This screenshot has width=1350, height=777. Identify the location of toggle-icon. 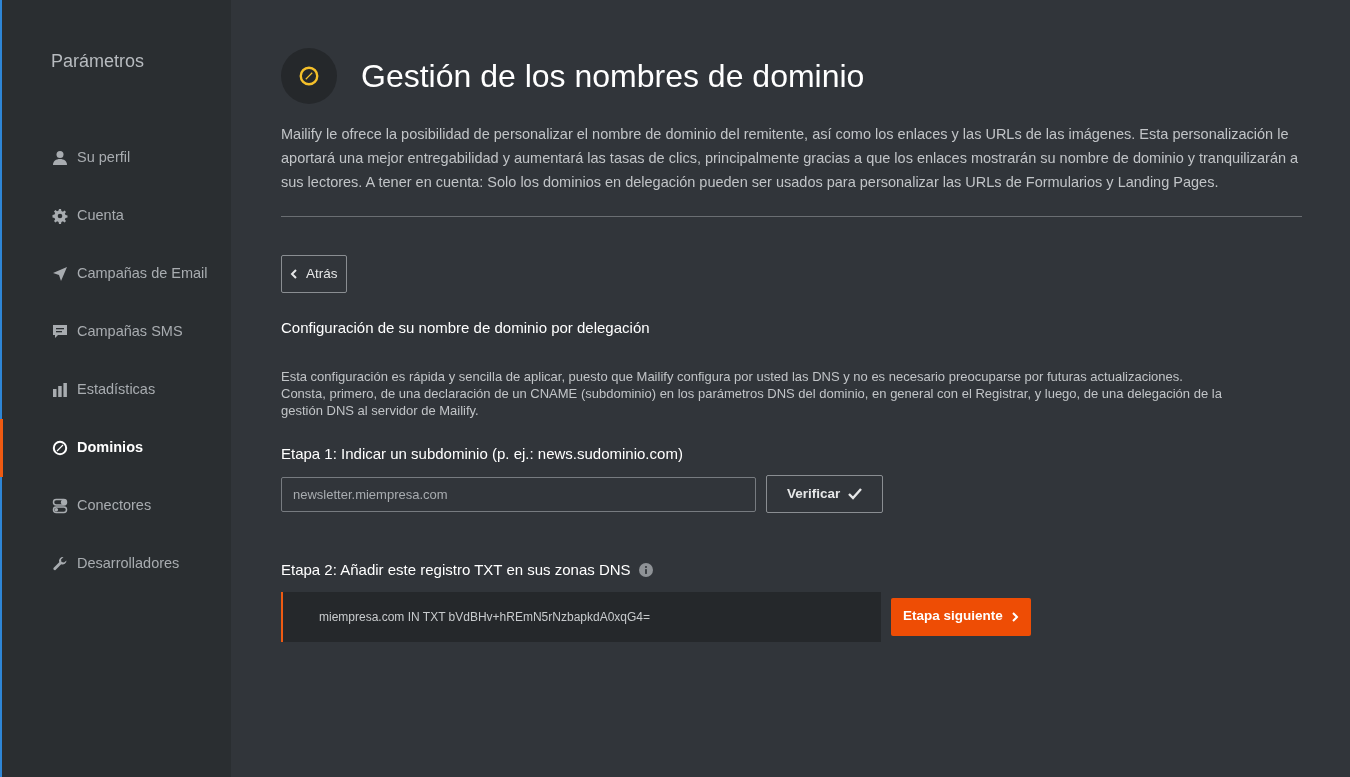
(60, 506).